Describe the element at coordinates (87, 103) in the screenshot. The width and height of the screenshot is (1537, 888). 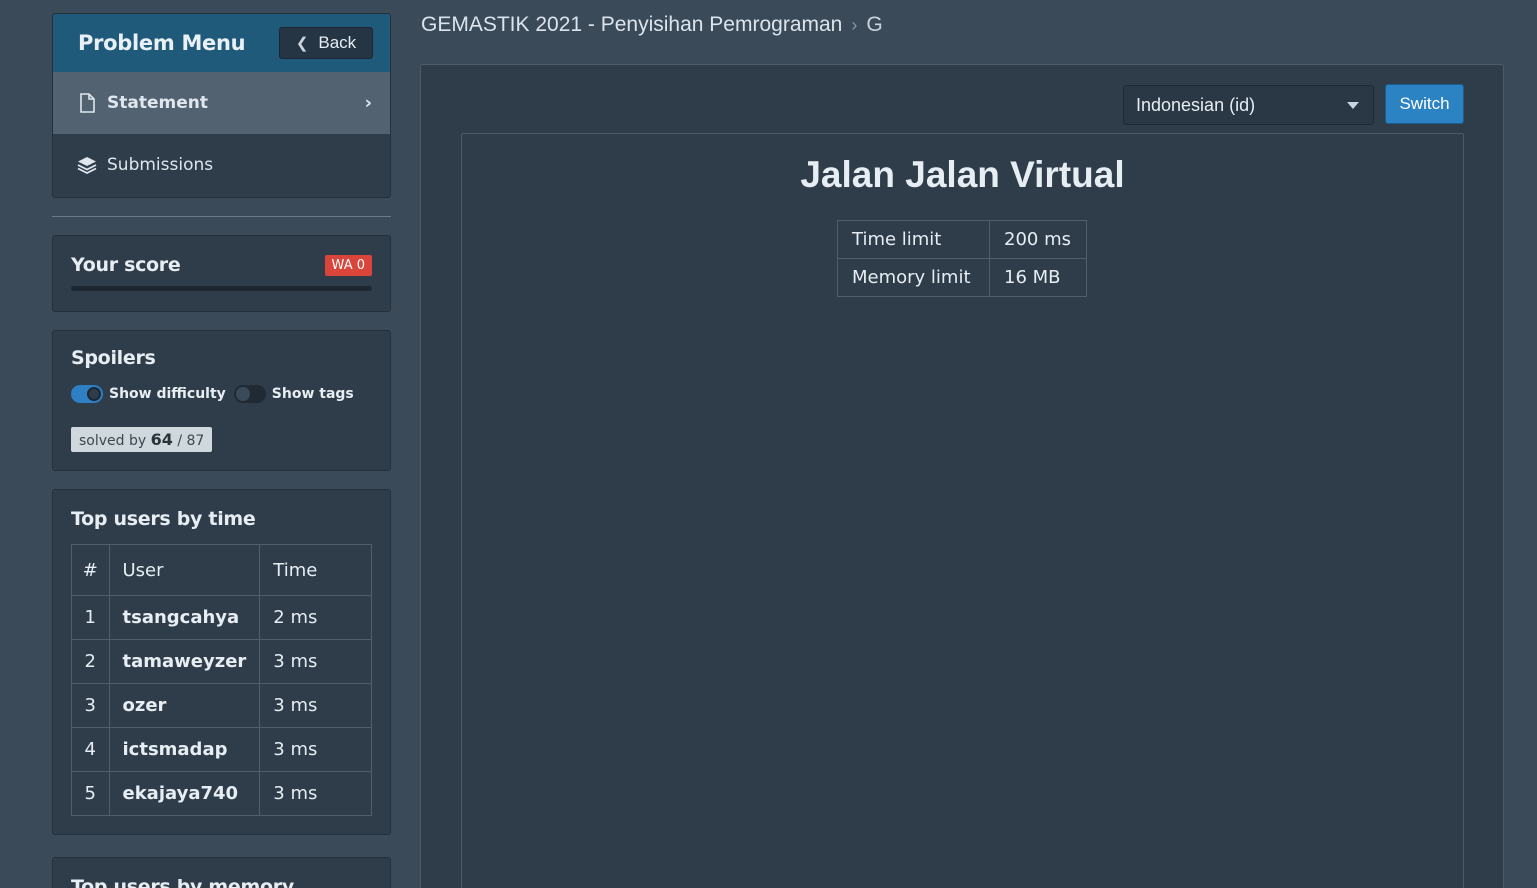
I see `file-icon` at that location.